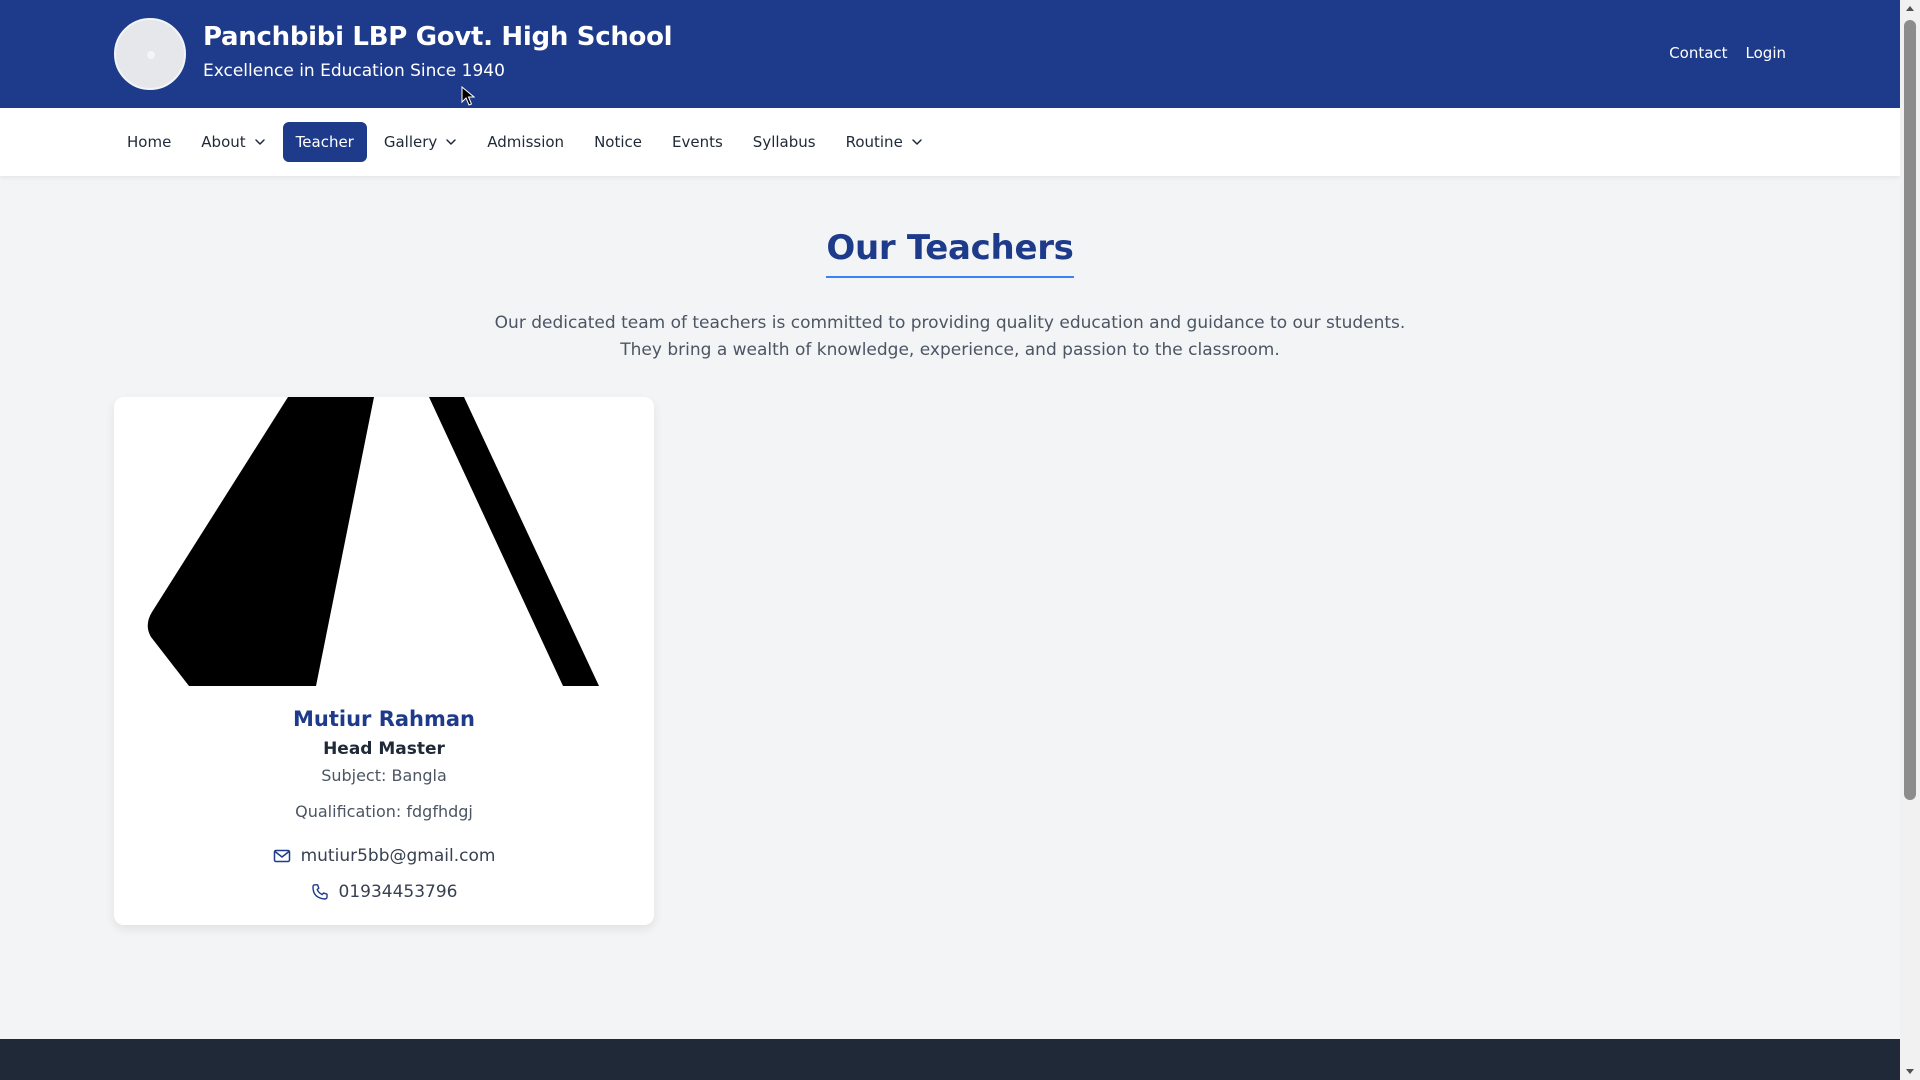 The image size is (1920, 1080). I want to click on nav-item-notice: Notice, so click(618, 142).